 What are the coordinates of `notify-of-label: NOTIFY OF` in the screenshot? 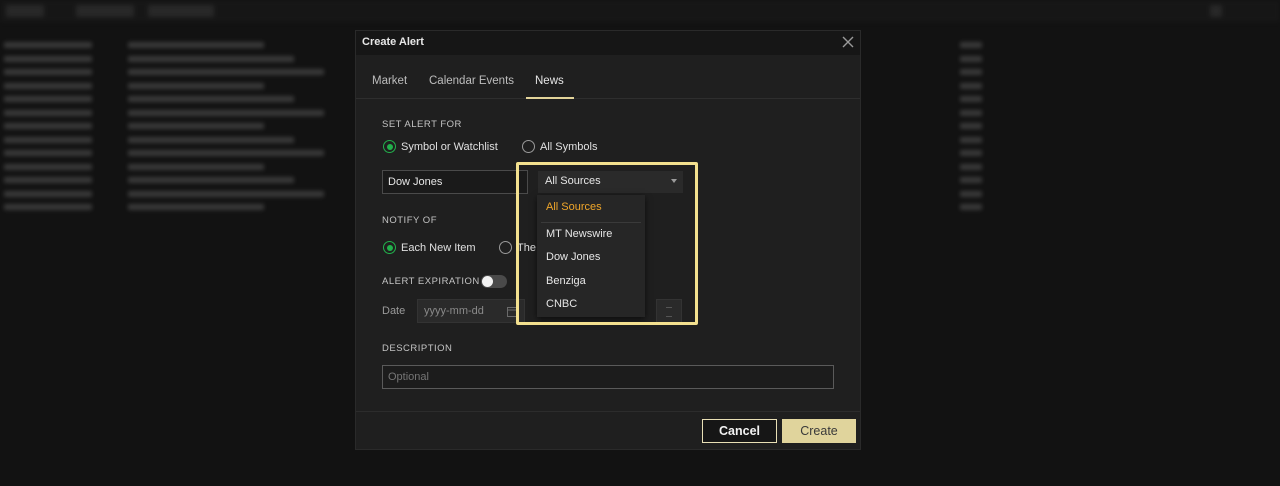 It's located at (409, 220).